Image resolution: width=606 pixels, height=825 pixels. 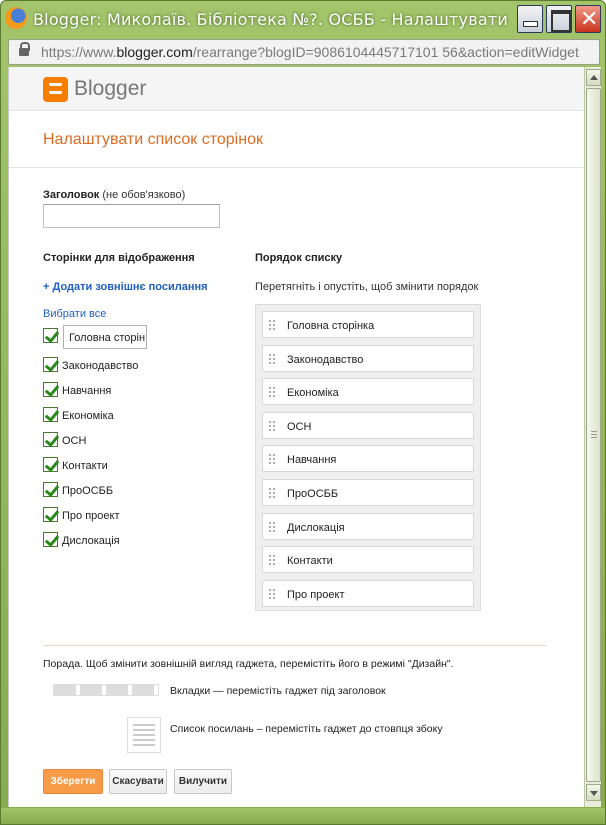 What do you see at coordinates (100, 366) in the screenshot?
I see `page-label: Законодавство` at bounding box center [100, 366].